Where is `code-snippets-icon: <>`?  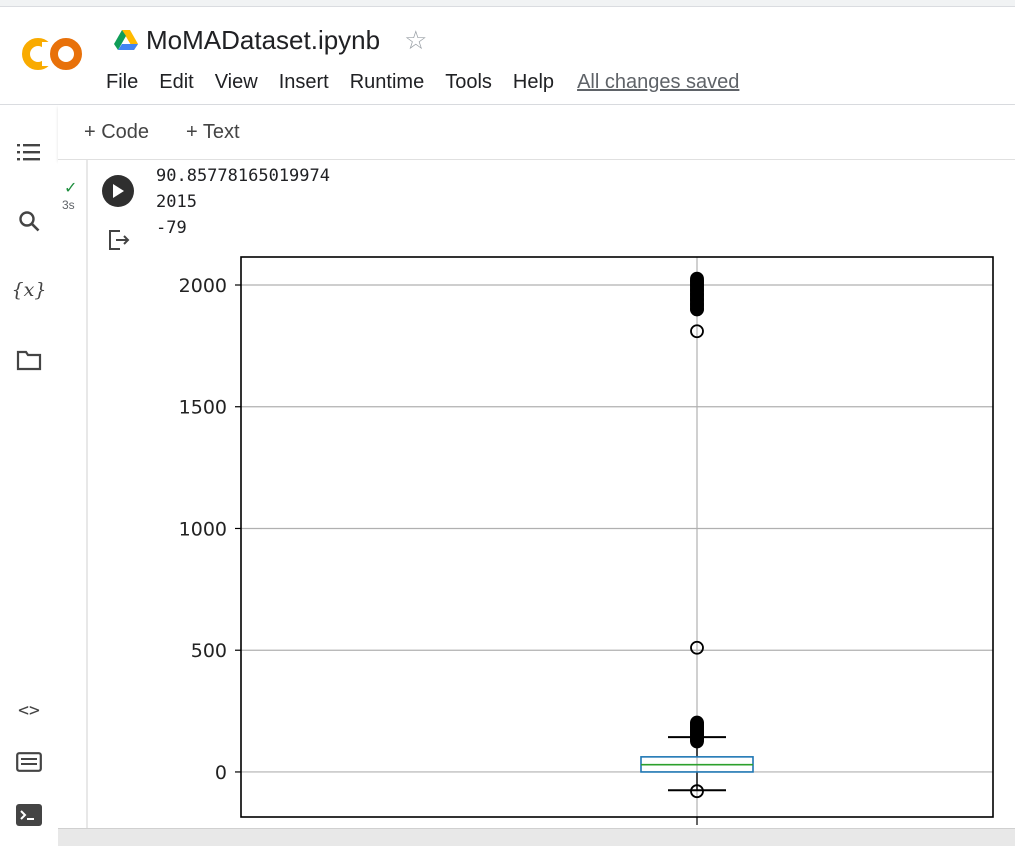 code-snippets-icon: <> is located at coordinates (29, 710).